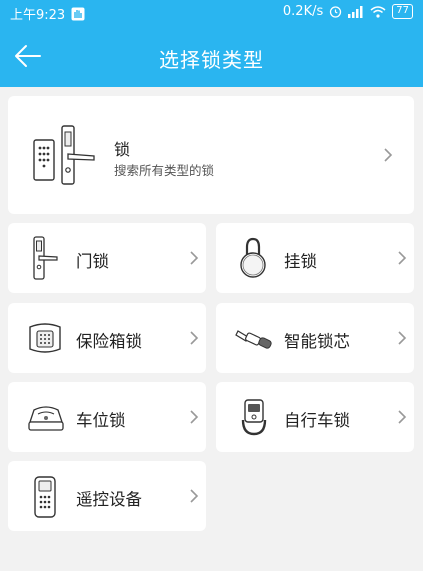 The image size is (423, 571). Describe the element at coordinates (317, 341) in the screenshot. I see `category-label: 智能锁芯` at that location.